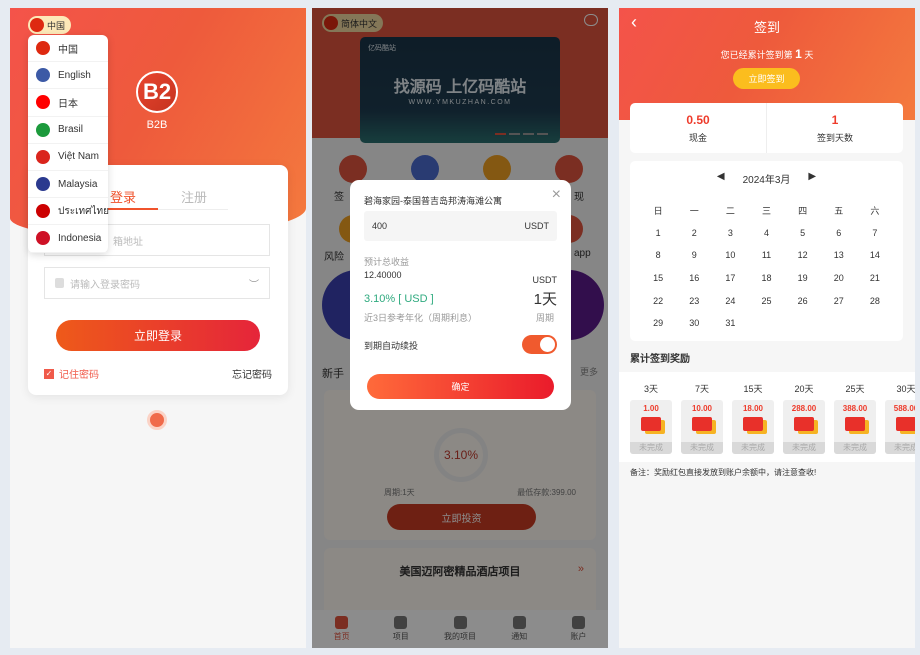 The image size is (920, 655). I want to click on reward-amount: 10.00, so click(702, 408).